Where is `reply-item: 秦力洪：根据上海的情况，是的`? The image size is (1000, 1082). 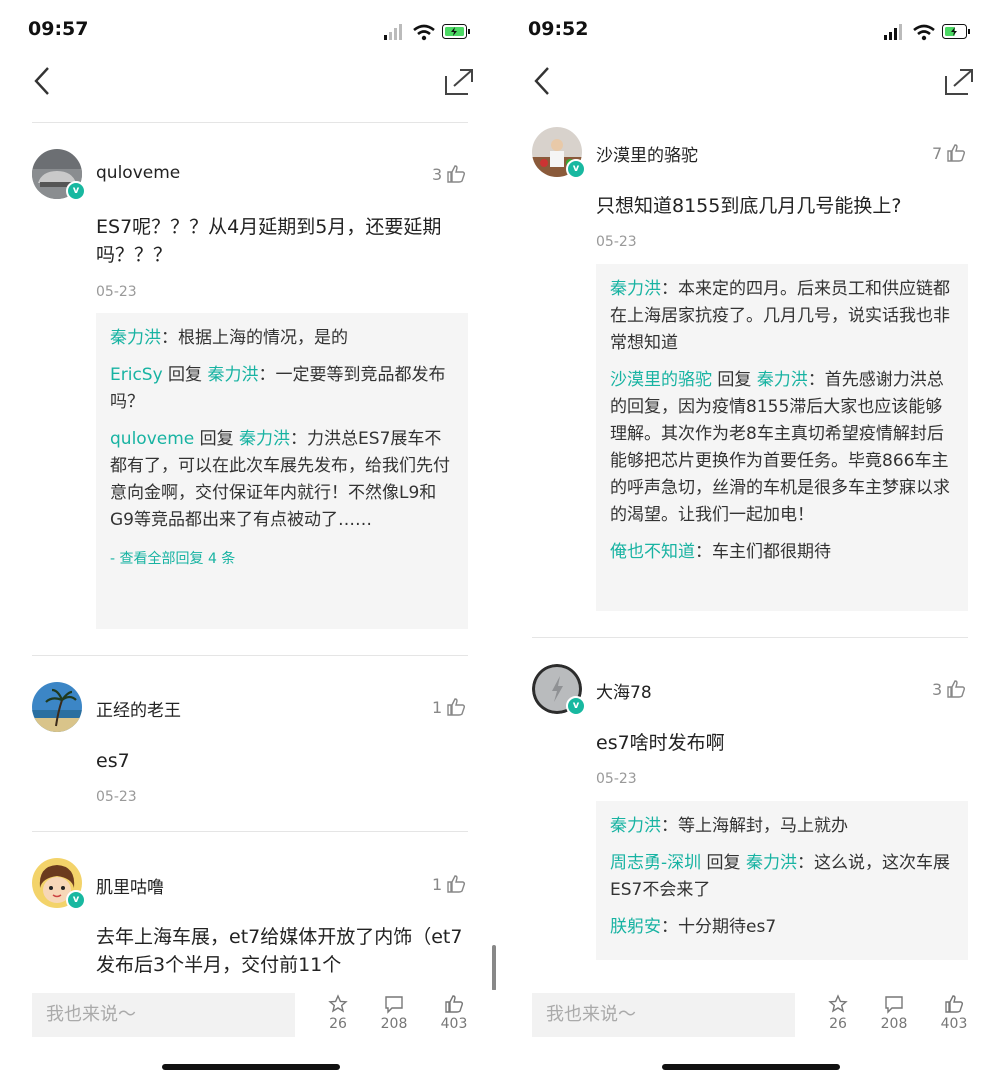
reply-item: 秦力洪：根据上海的情况，是的 is located at coordinates (282, 338).